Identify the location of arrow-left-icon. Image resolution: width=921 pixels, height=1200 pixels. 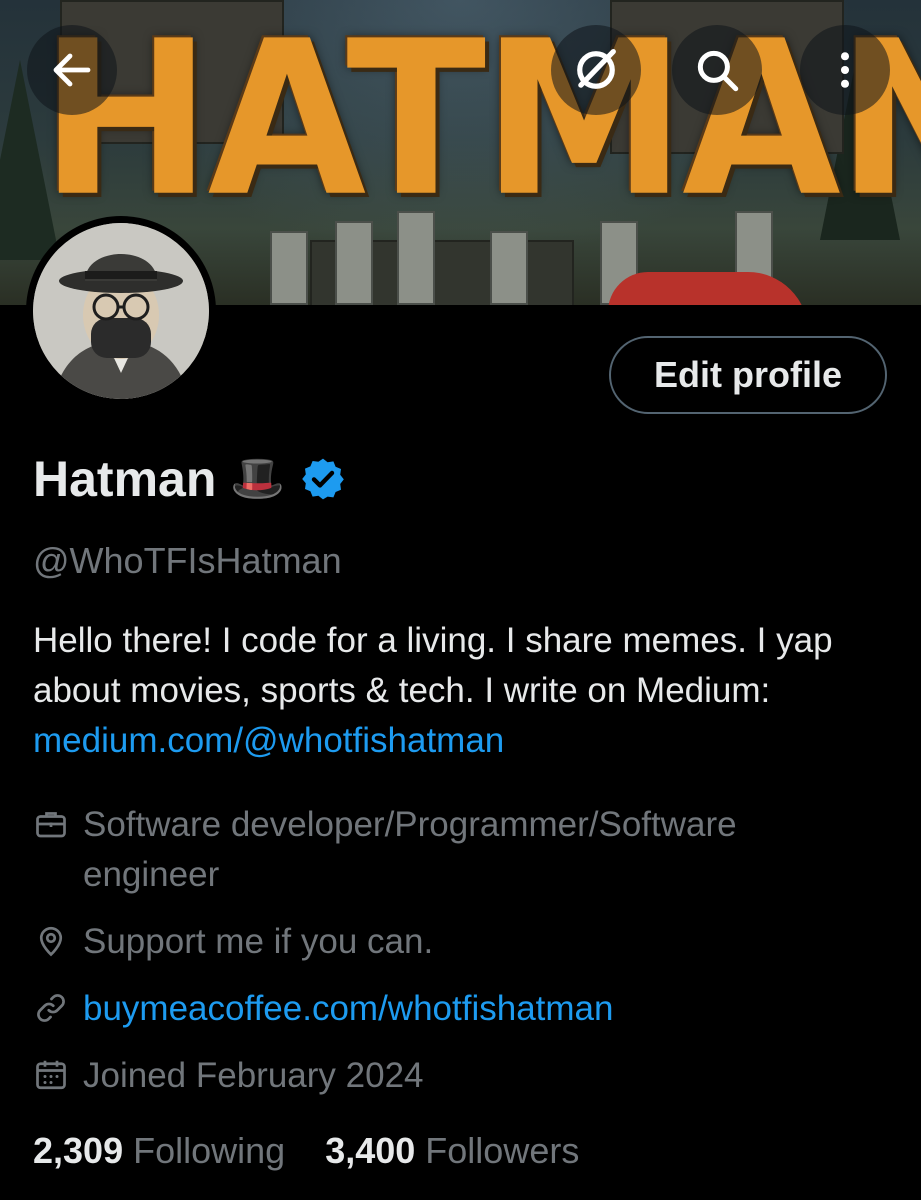
(72, 70).